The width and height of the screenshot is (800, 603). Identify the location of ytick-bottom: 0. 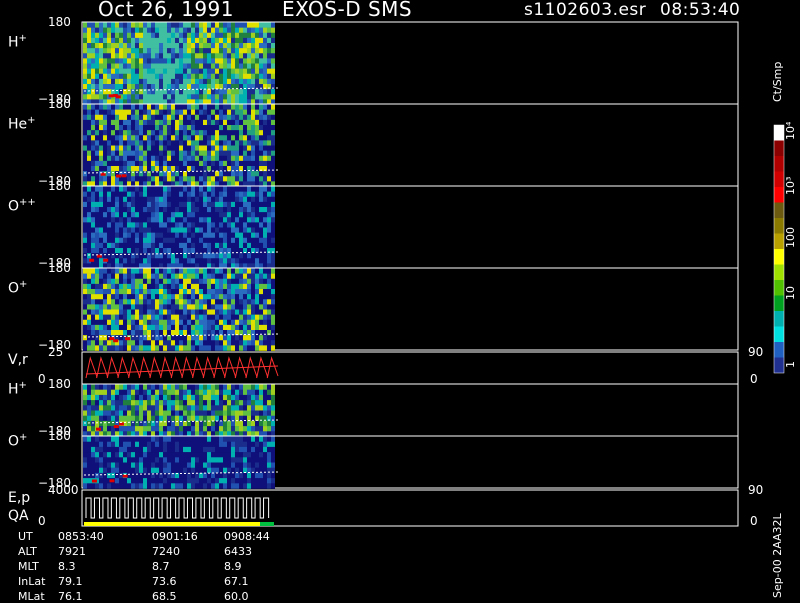
(42, 379).